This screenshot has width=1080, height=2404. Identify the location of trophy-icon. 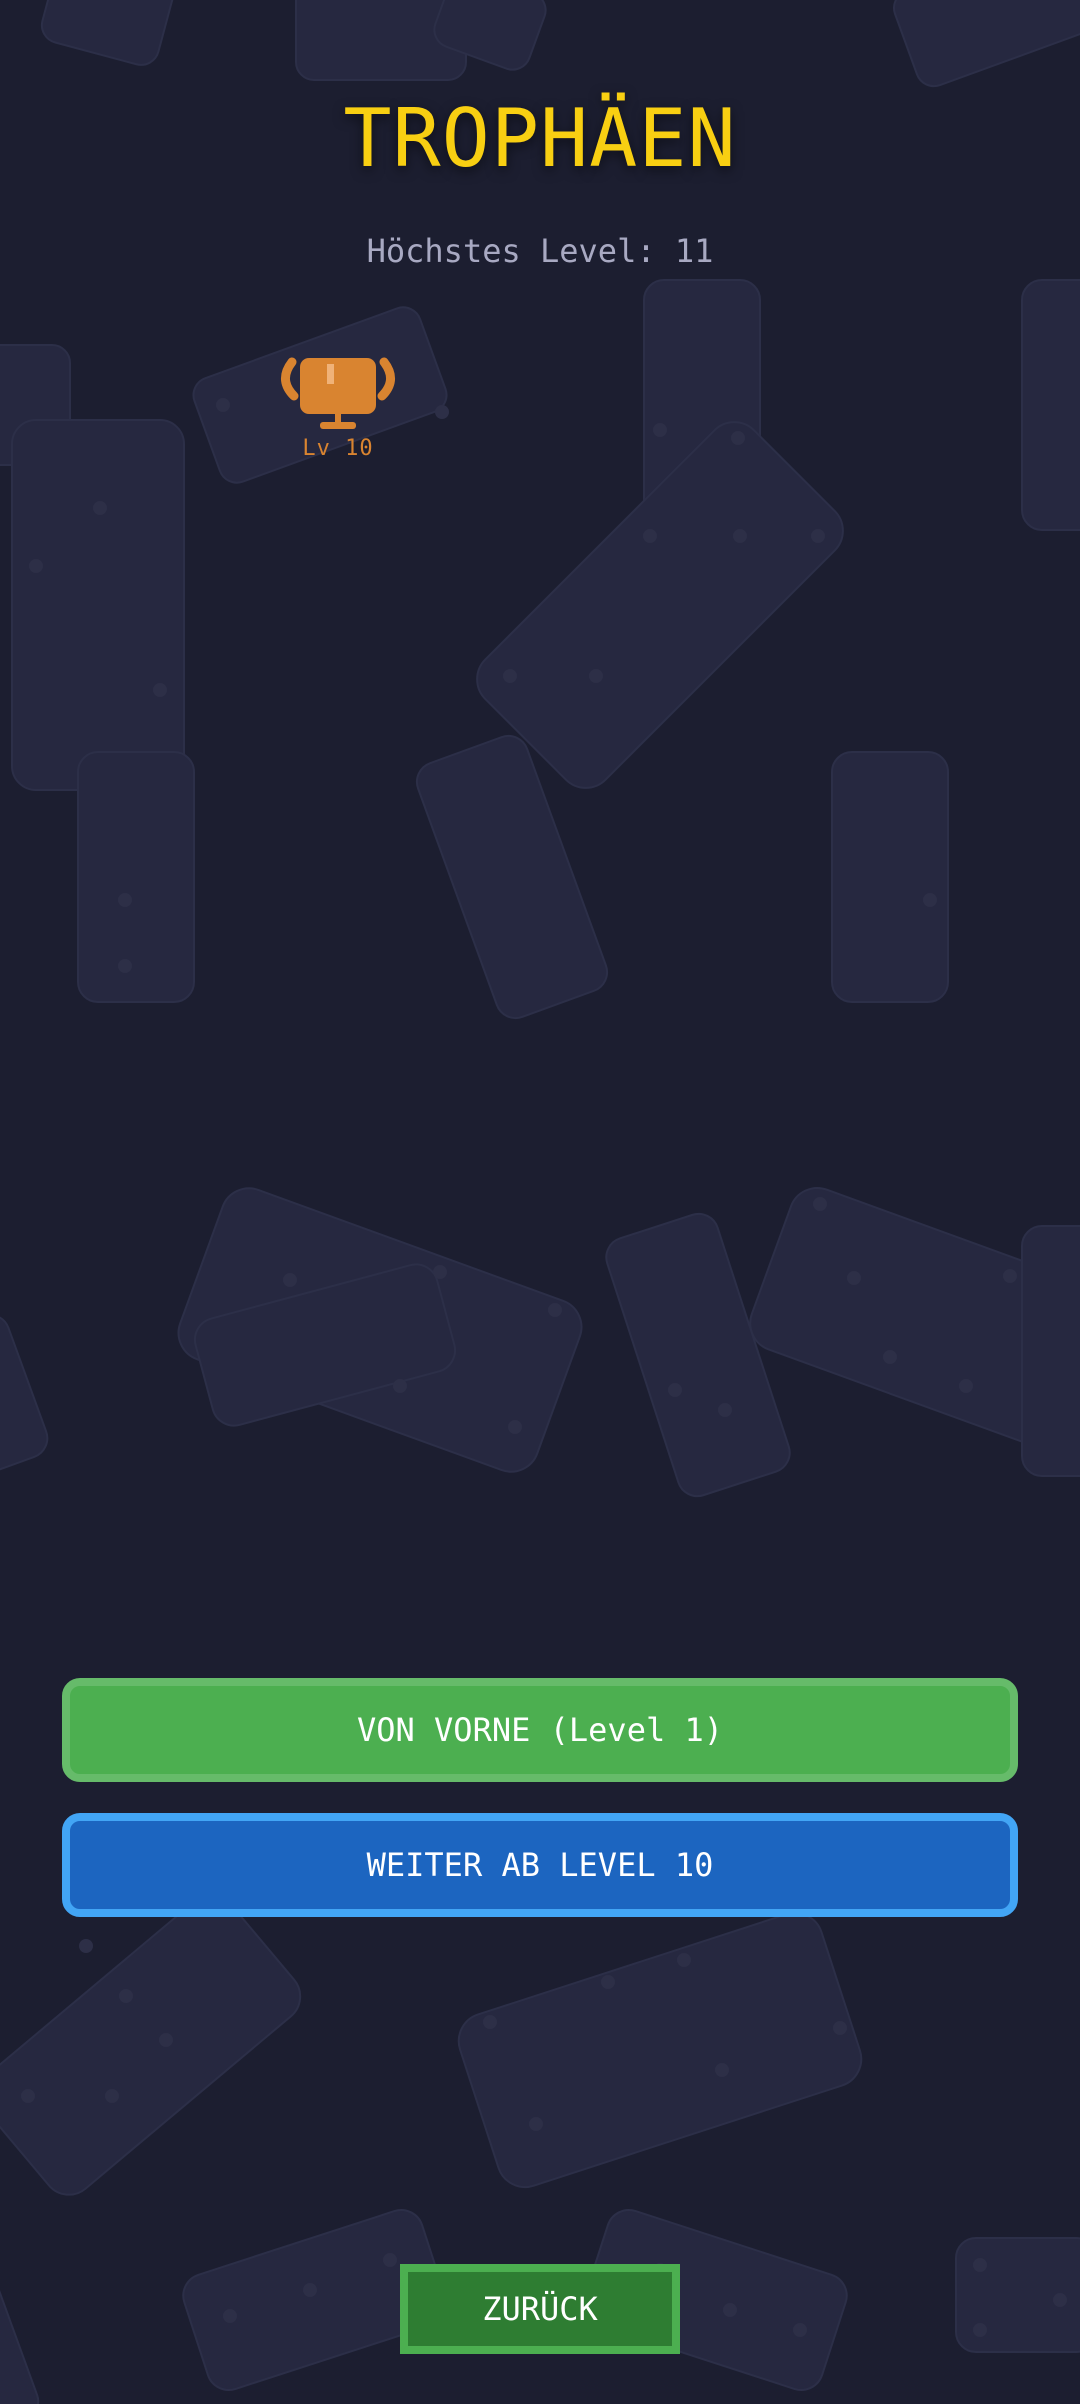
(338, 393).